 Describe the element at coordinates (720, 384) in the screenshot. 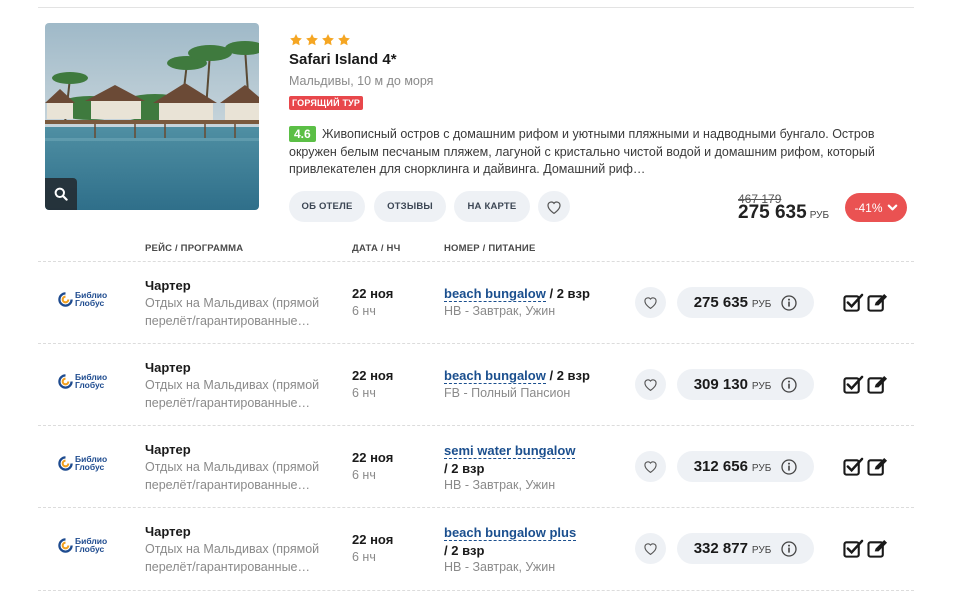

I see `offer-price: 309 130` at that location.